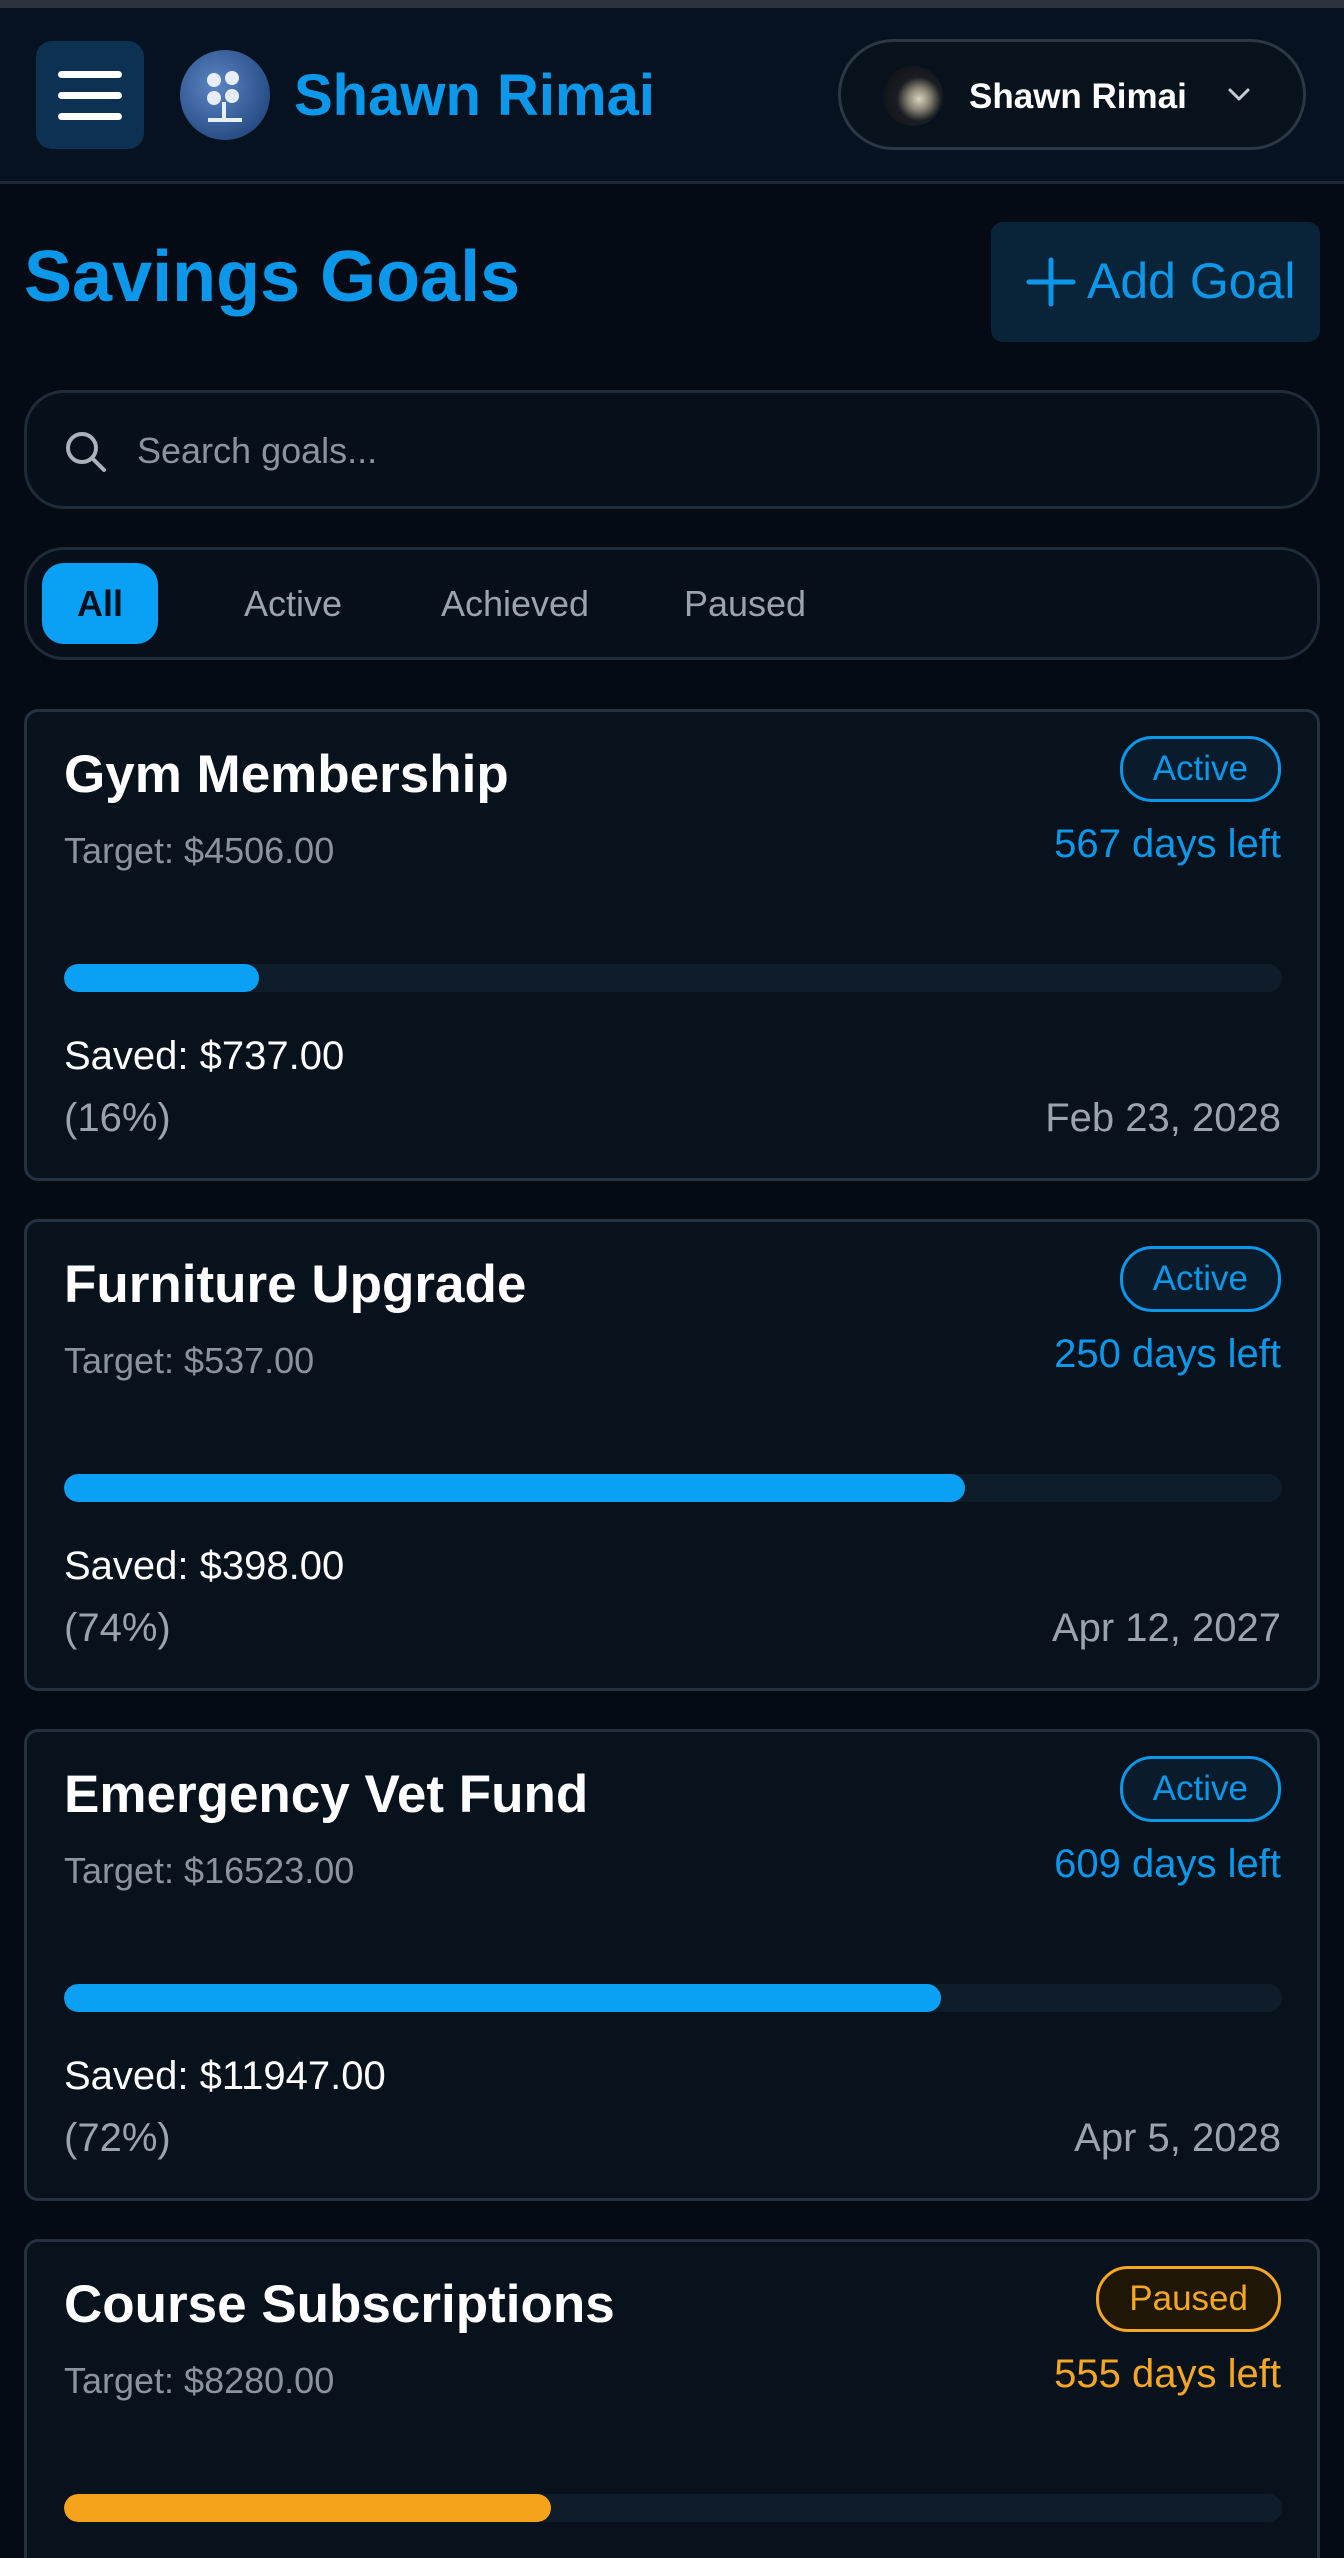 The width and height of the screenshot is (1344, 2558). I want to click on days-left: 567 days left, so click(1167, 844).